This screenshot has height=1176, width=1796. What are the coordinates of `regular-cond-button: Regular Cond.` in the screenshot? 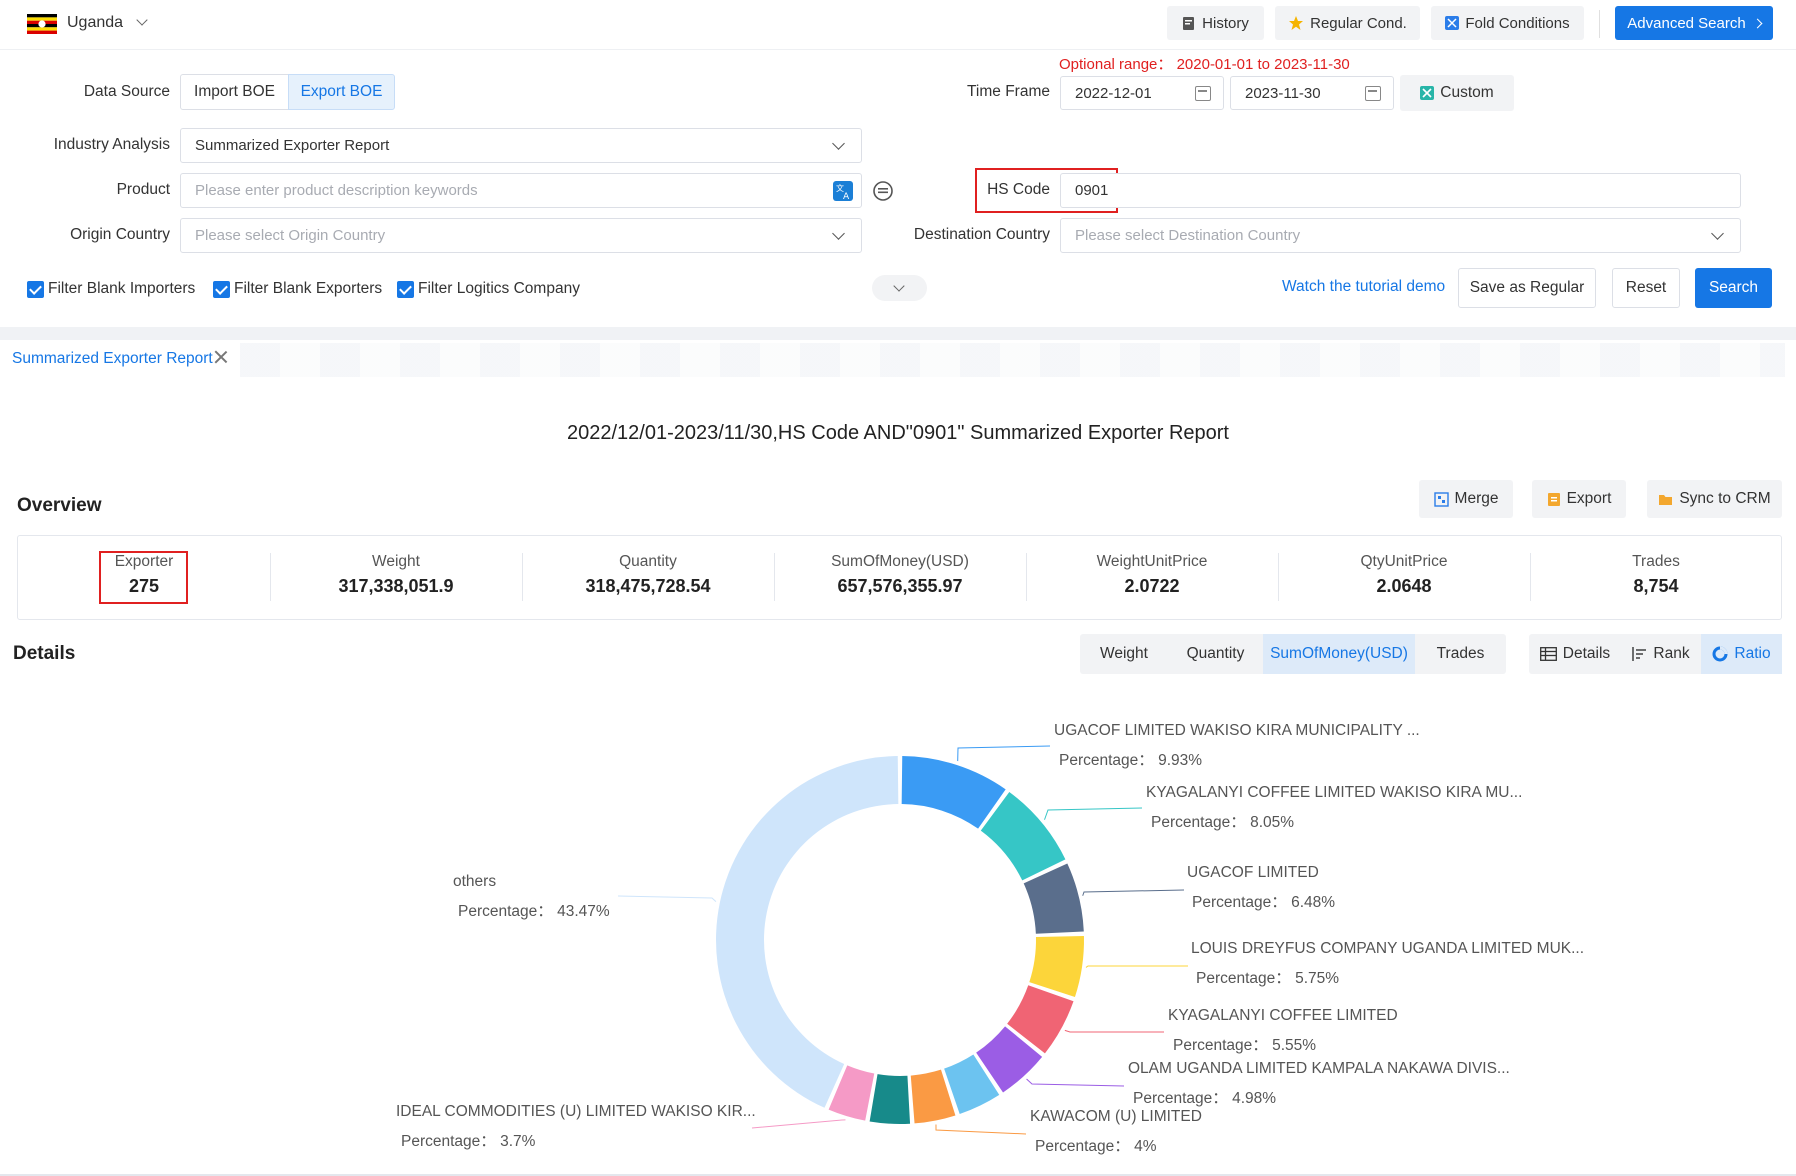 It's located at (1347, 23).